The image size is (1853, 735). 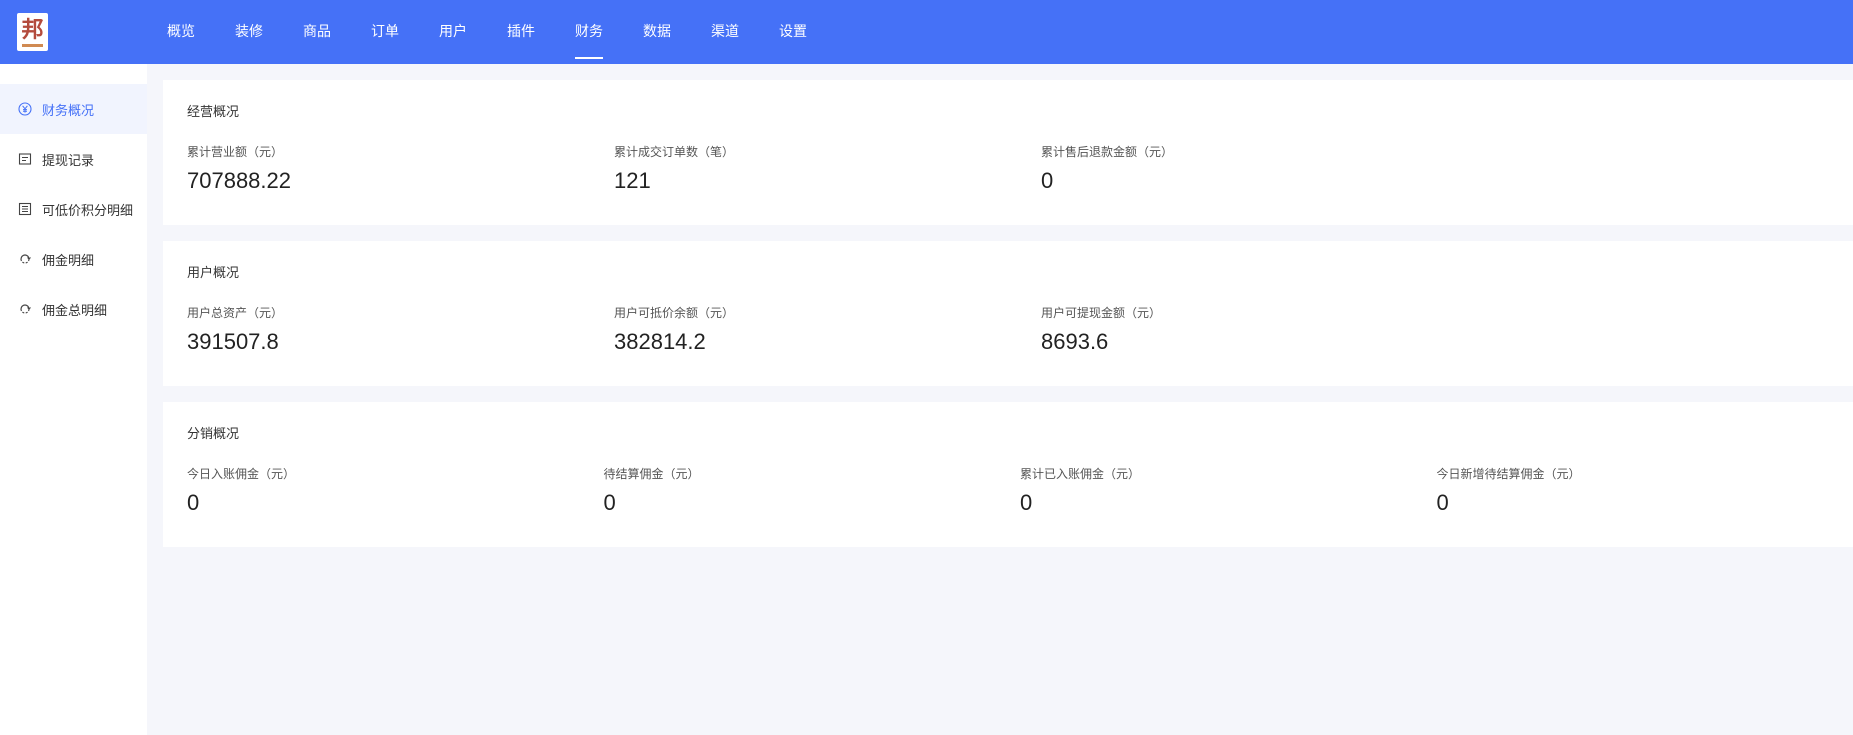 I want to click on top-navigation-bar: 邦 概览 装修 商品 订单 用户 插件 财务 数据 渠道 设置, so click(x=926, y=32).